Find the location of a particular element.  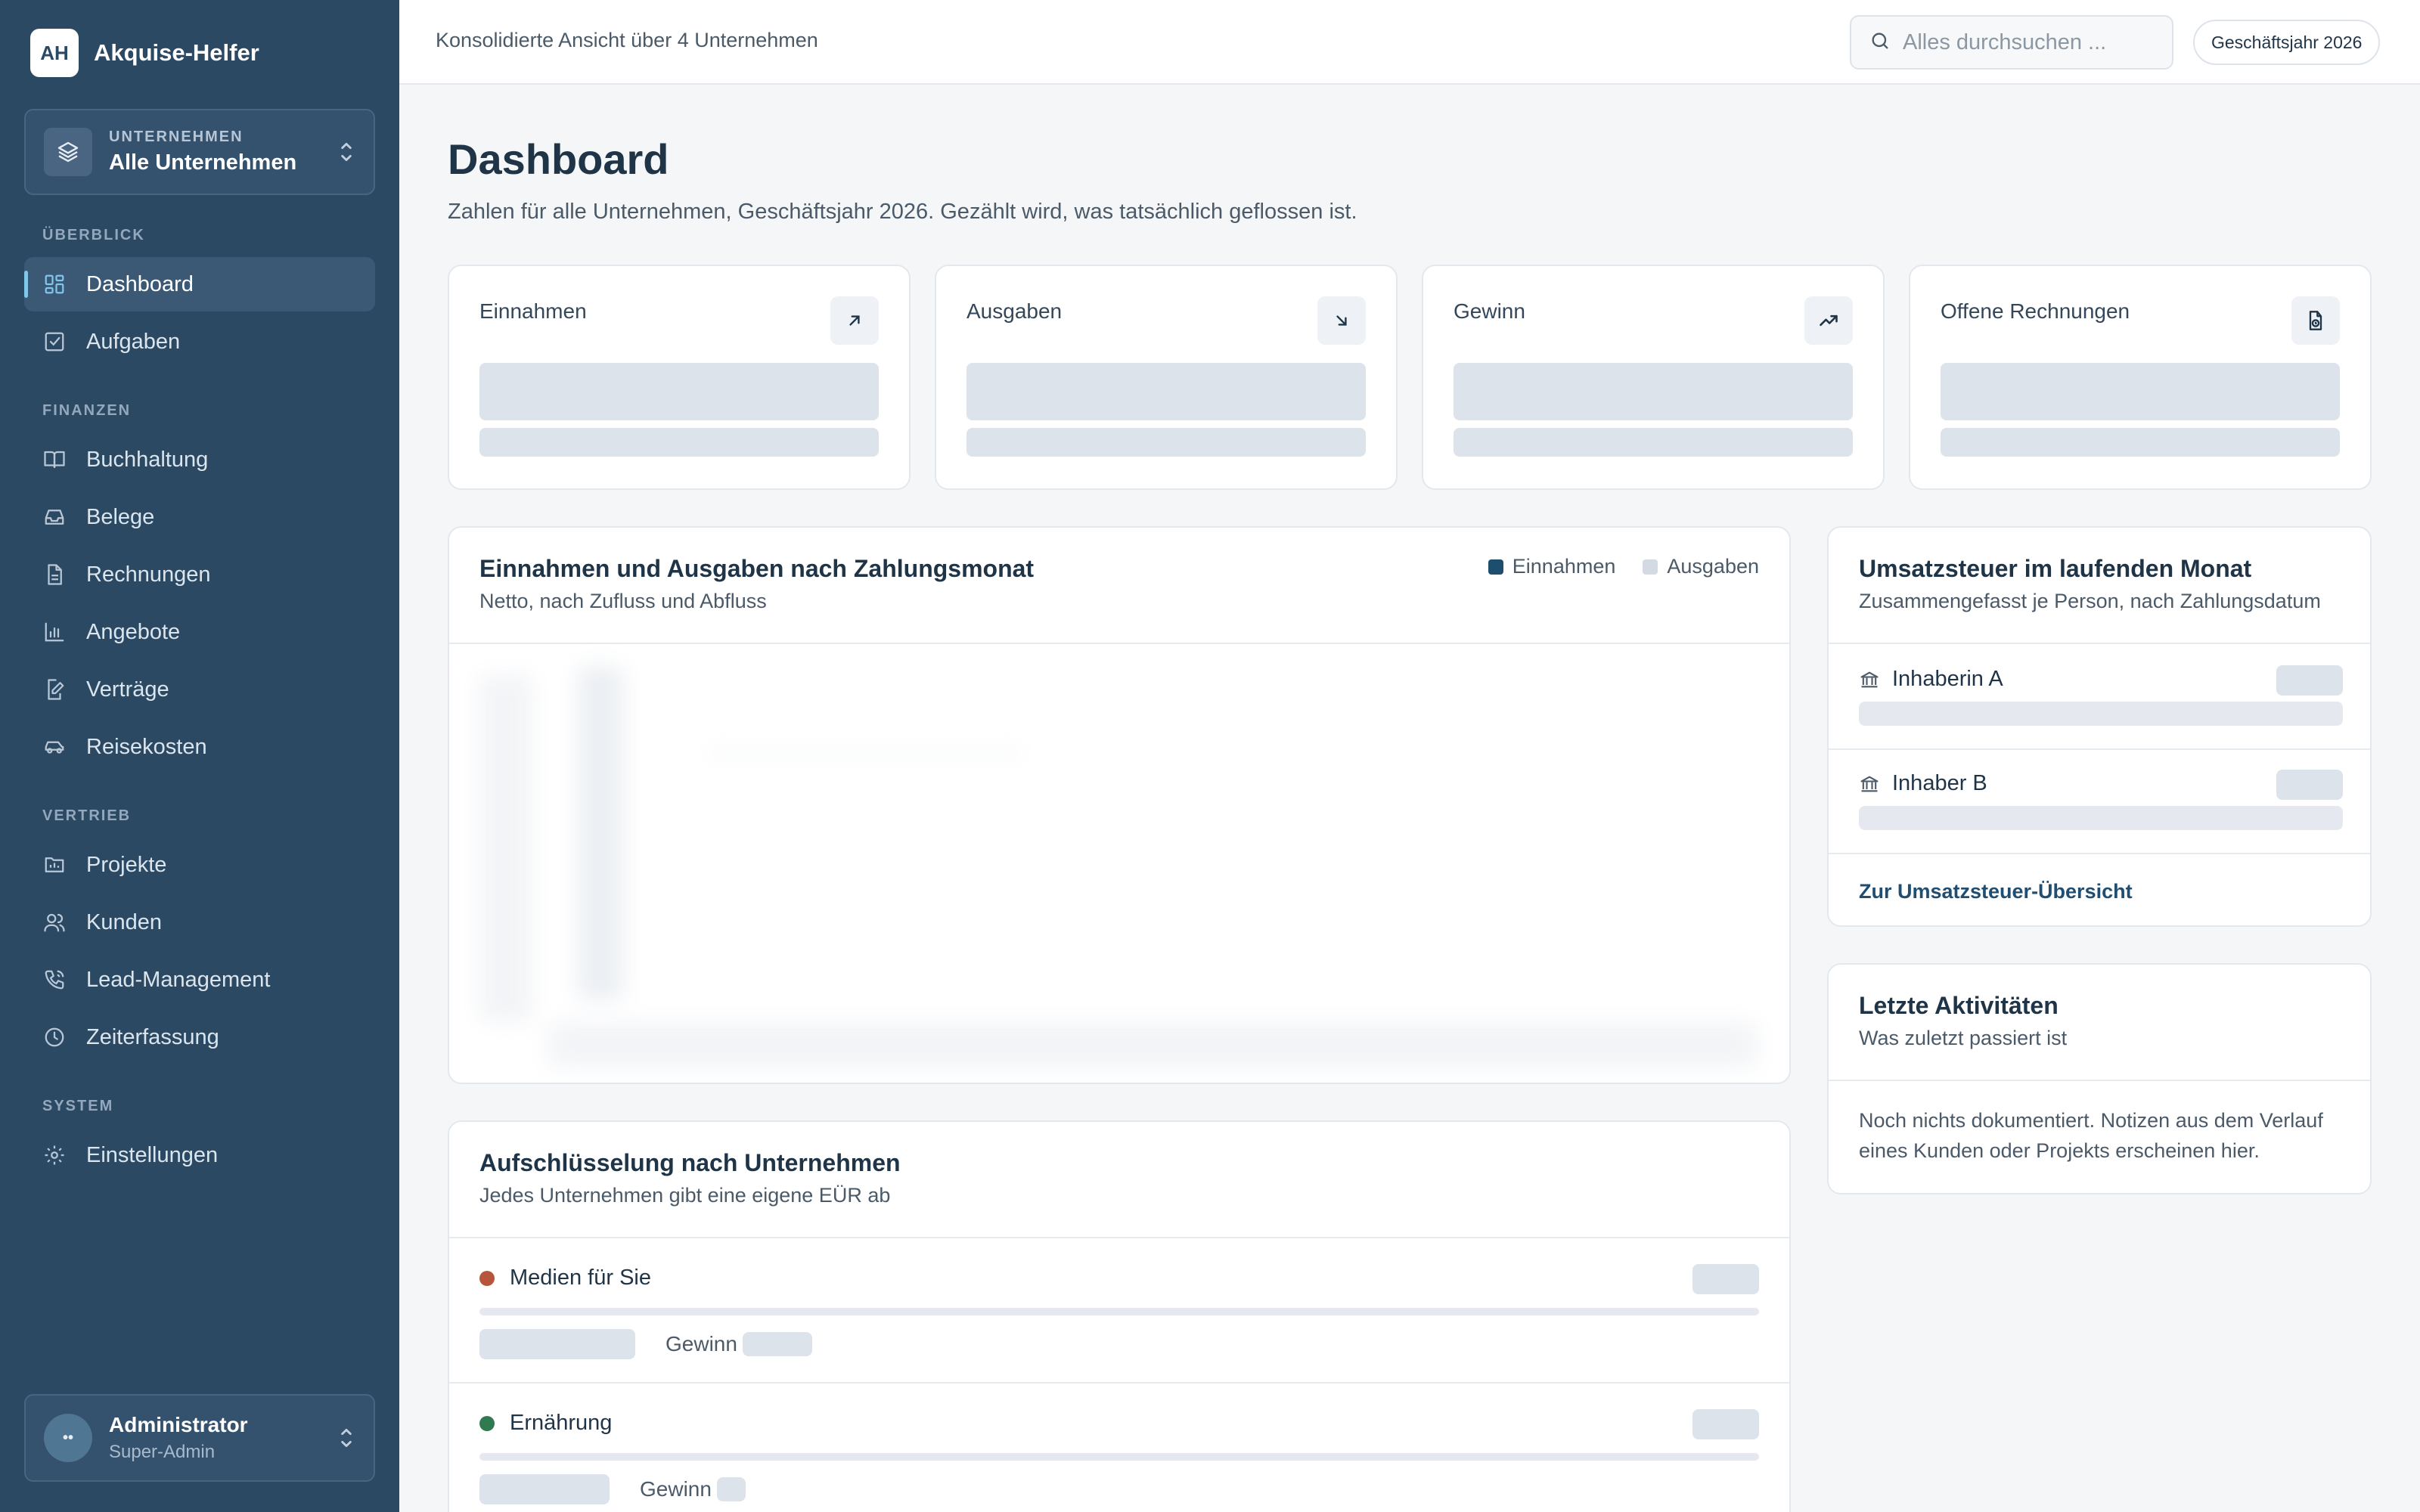

book-icon is located at coordinates (54, 460).